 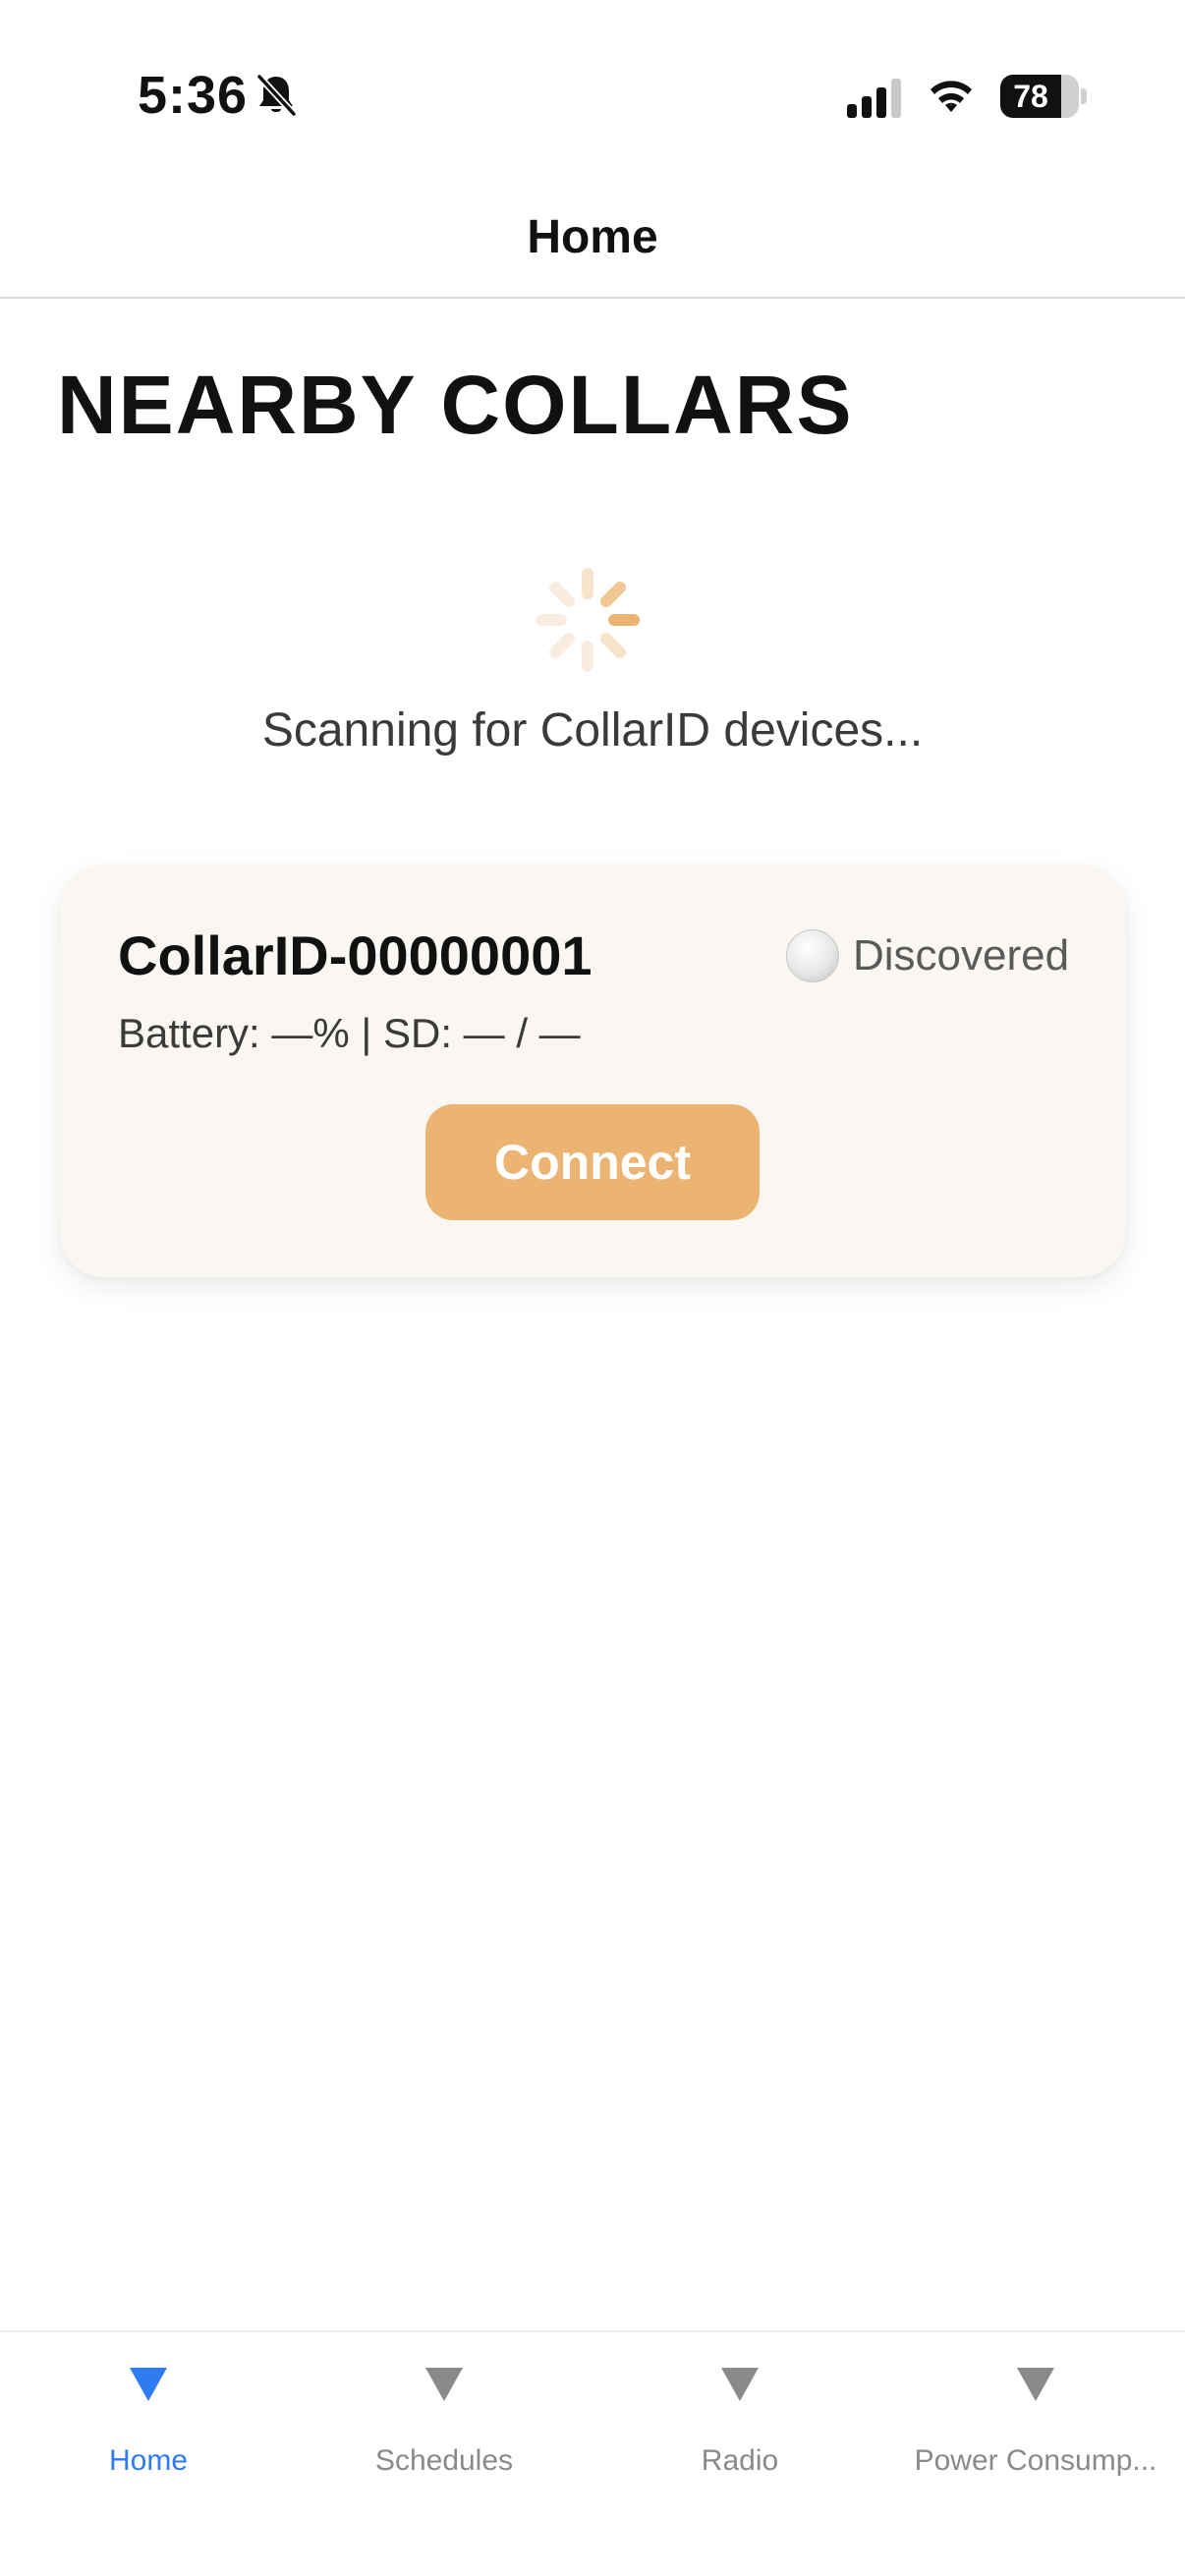 What do you see at coordinates (1084, 96) in the screenshot?
I see `battery-cap` at bounding box center [1084, 96].